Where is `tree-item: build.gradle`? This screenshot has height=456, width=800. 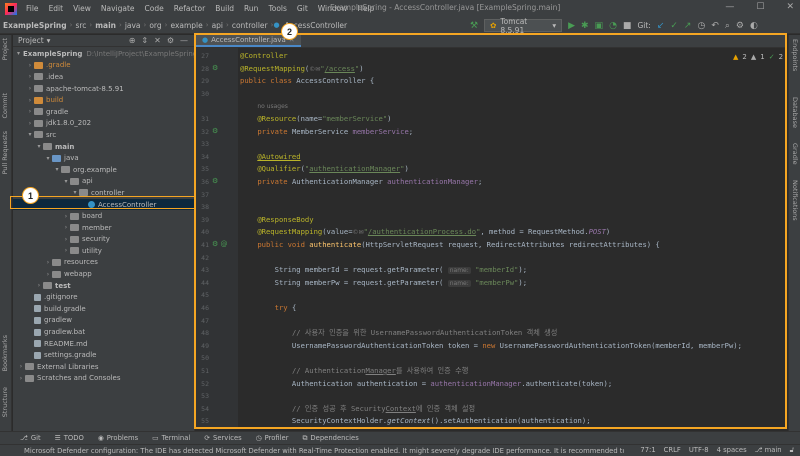 tree-item: build.gradle is located at coordinates (103, 309).